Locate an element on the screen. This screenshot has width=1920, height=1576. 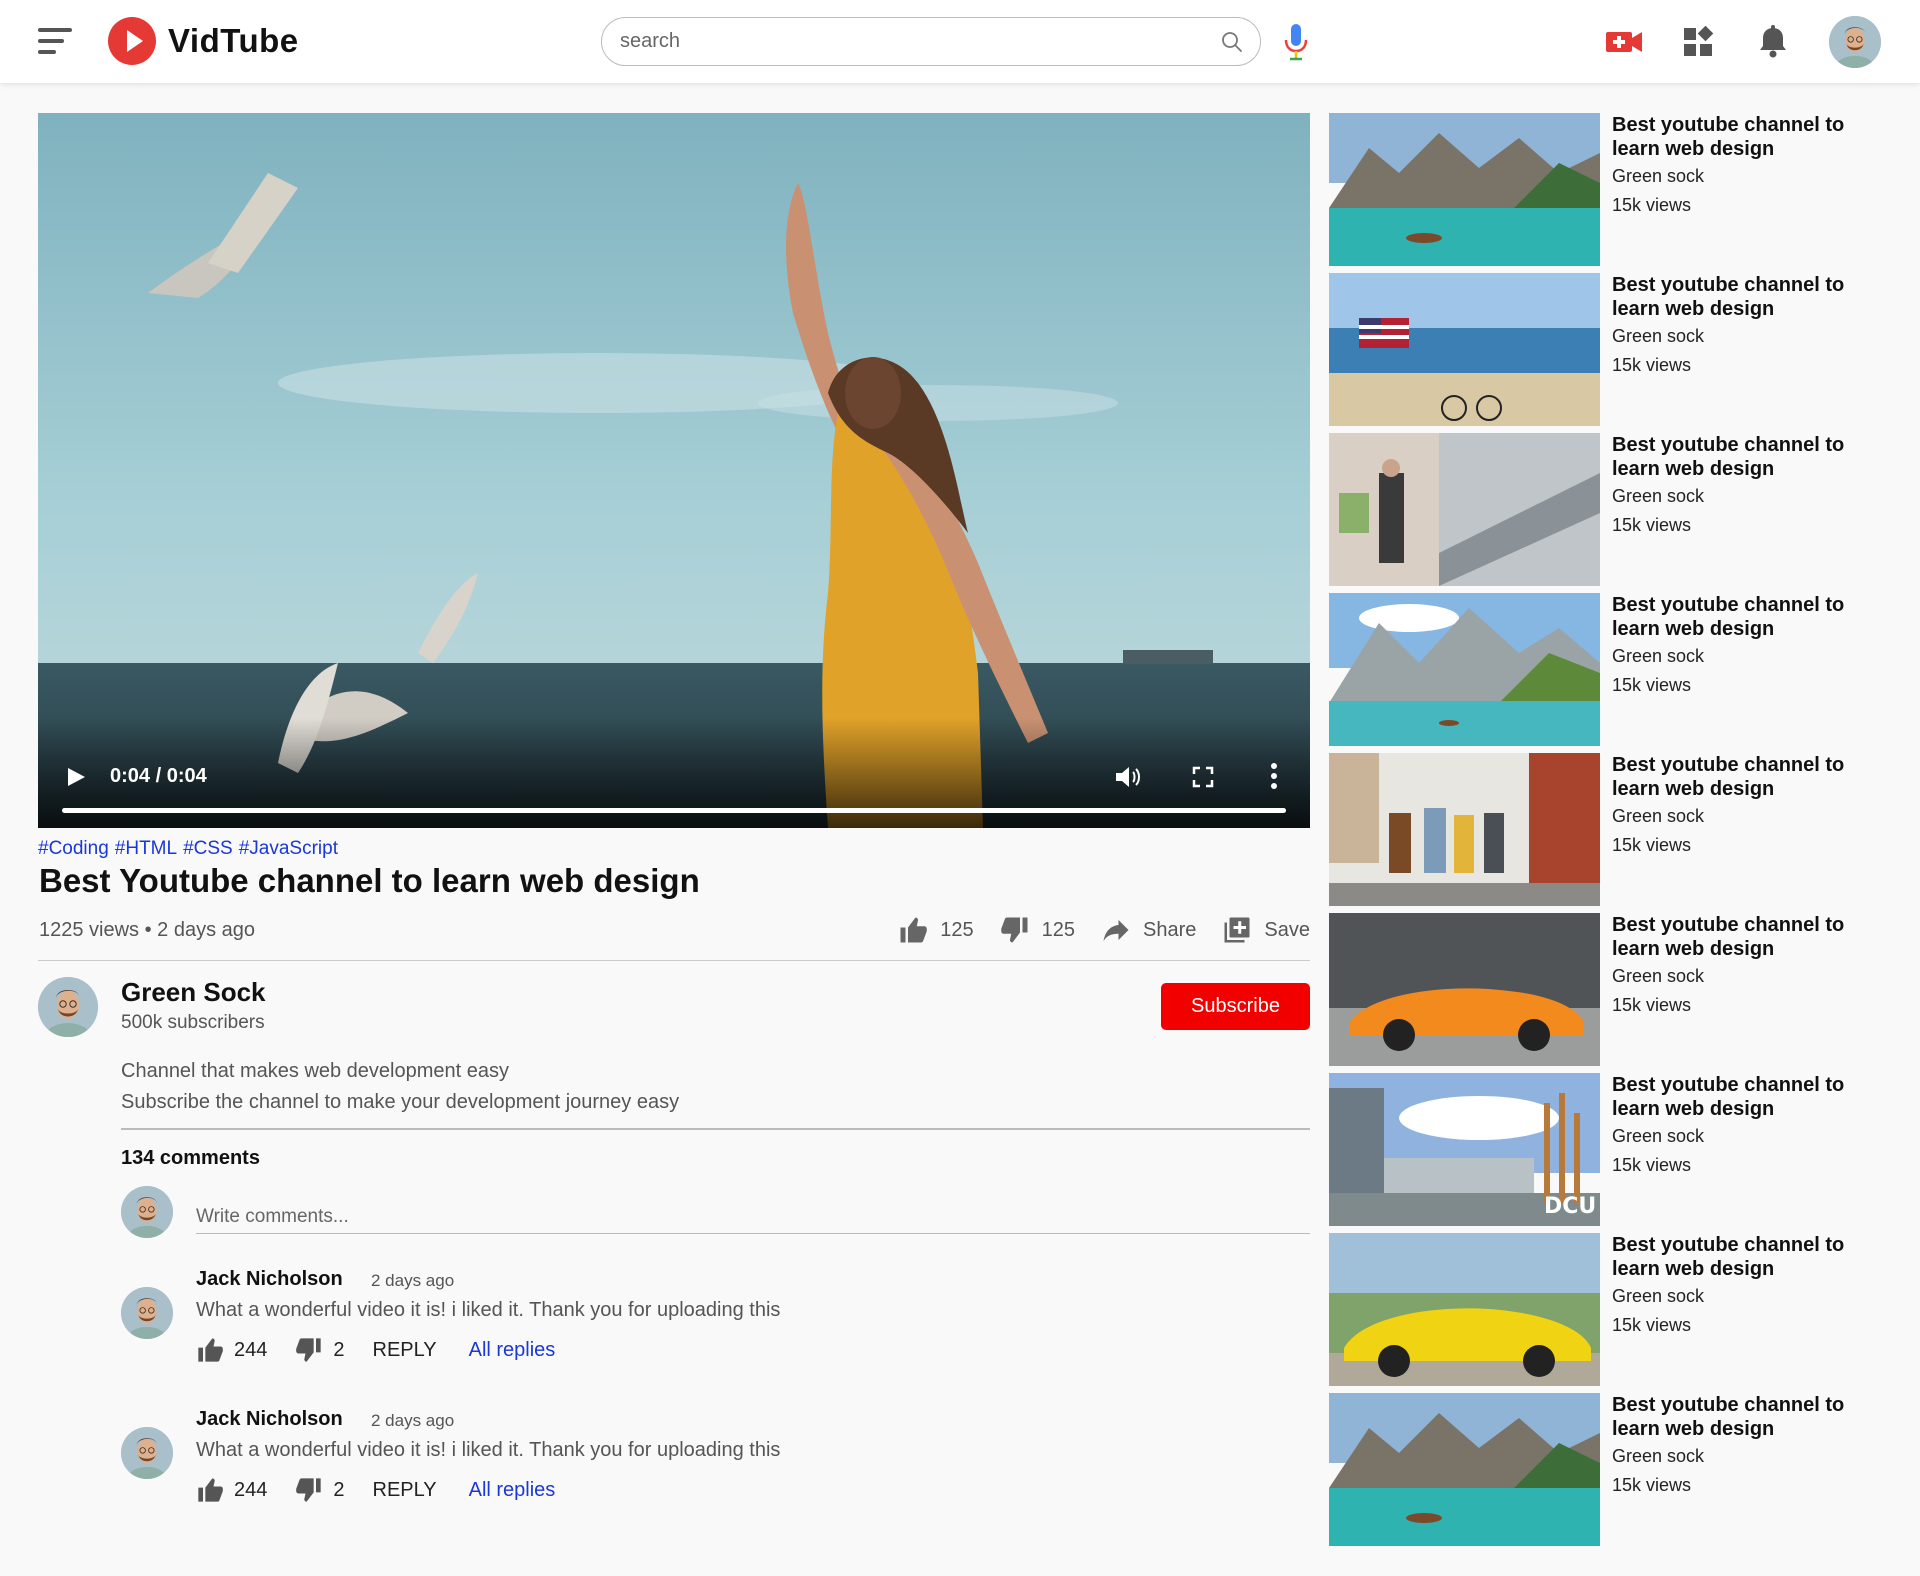
channel-name: Green Sock is located at coordinates (193, 992).